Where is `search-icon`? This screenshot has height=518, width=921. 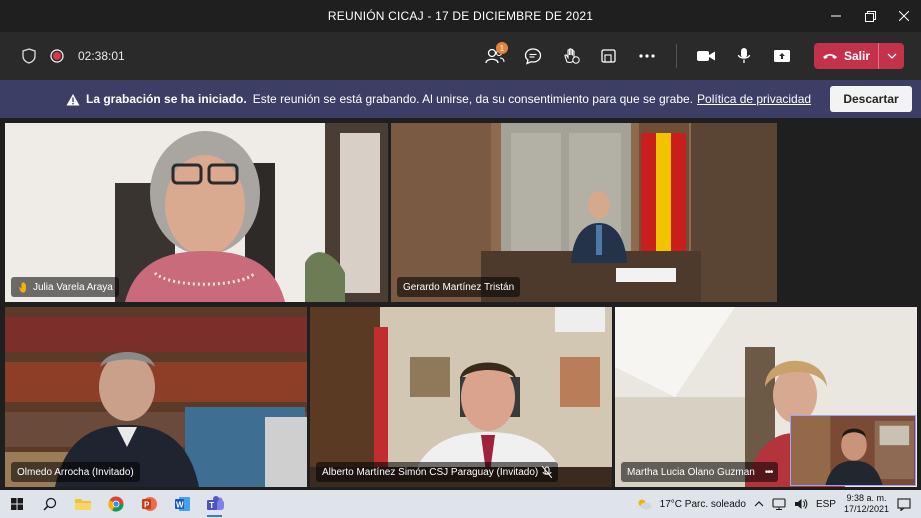 search-icon is located at coordinates (49, 504).